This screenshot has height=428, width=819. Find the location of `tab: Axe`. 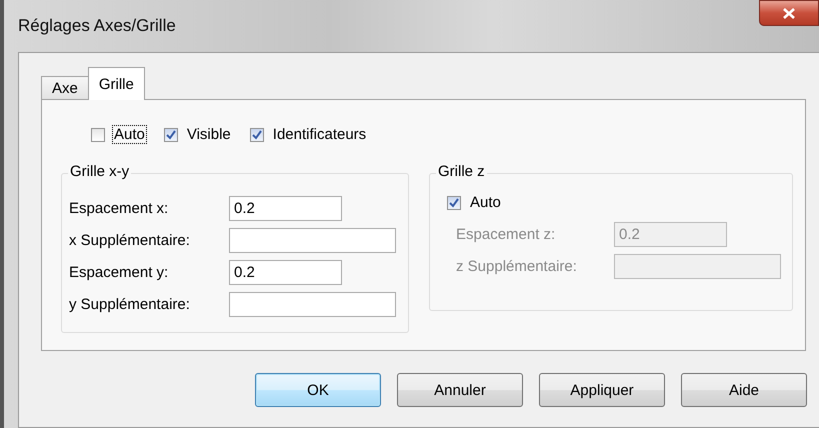

tab: Axe is located at coordinates (65, 87).